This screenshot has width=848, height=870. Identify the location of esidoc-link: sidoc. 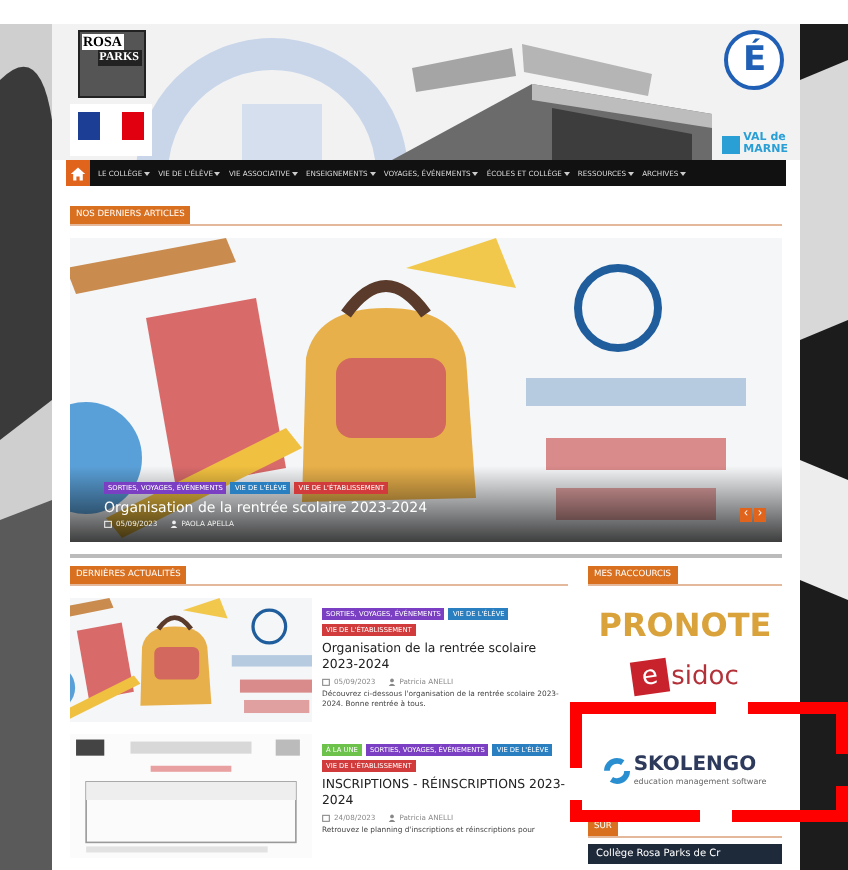
(705, 677).